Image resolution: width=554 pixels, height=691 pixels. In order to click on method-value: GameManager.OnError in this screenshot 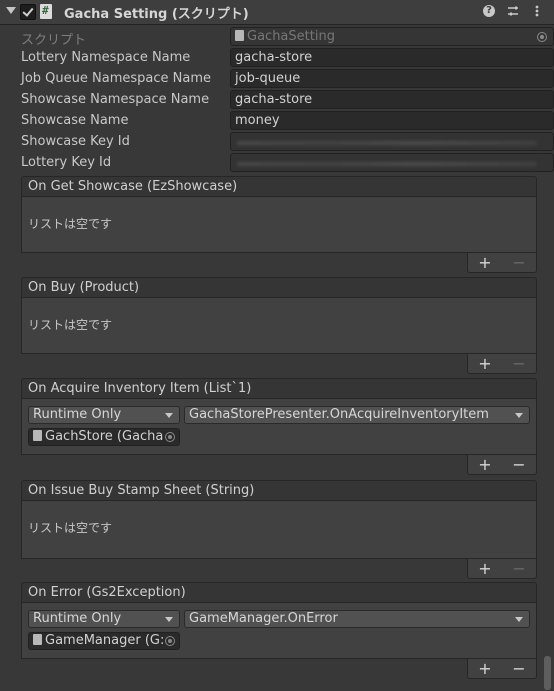, I will do `click(263, 618)`.